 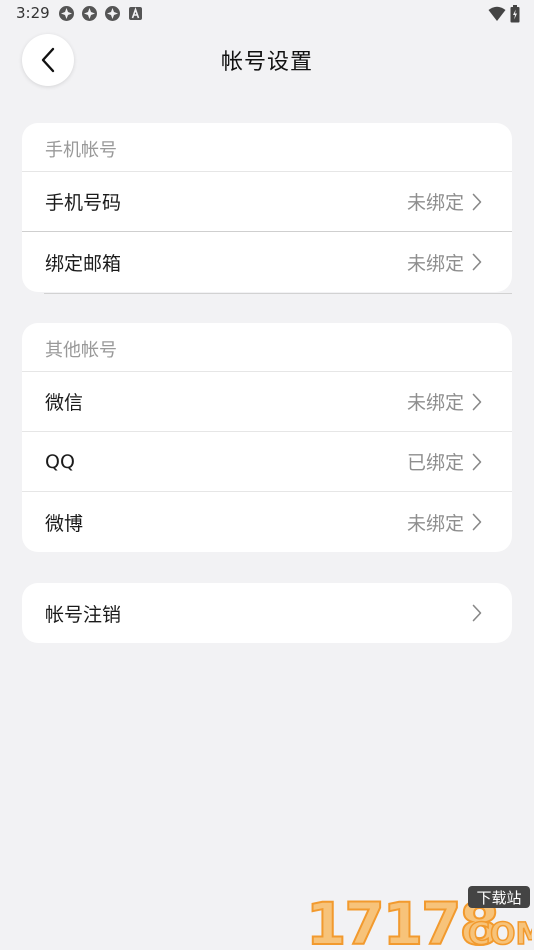 What do you see at coordinates (435, 463) in the screenshot?
I see `row-value: 已绑定` at bounding box center [435, 463].